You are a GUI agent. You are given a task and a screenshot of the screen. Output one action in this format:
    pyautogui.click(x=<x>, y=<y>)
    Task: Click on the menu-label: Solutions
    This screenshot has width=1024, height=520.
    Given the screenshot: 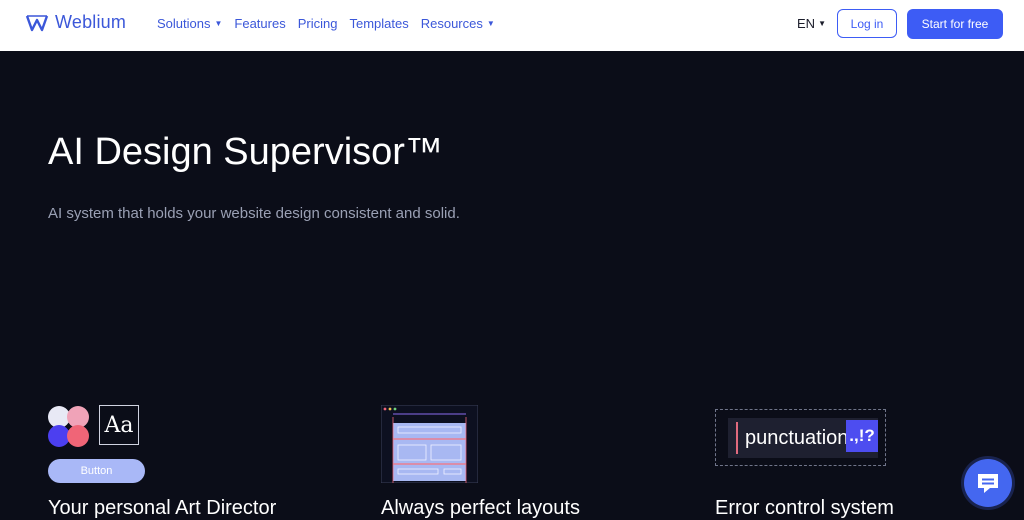 What is the action you would take?
    pyautogui.click(x=184, y=23)
    